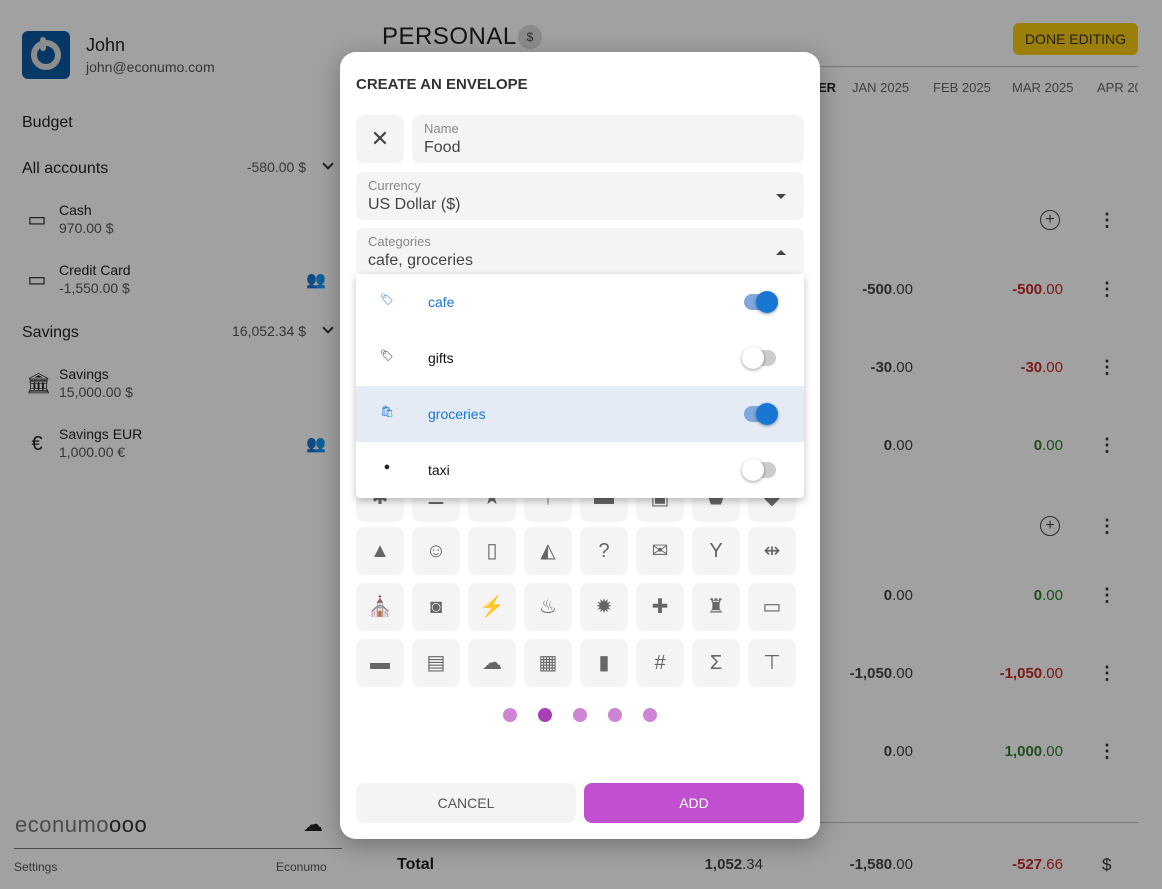 Image resolution: width=1162 pixels, height=889 pixels. I want to click on icon-option: ⛪, so click(380, 607).